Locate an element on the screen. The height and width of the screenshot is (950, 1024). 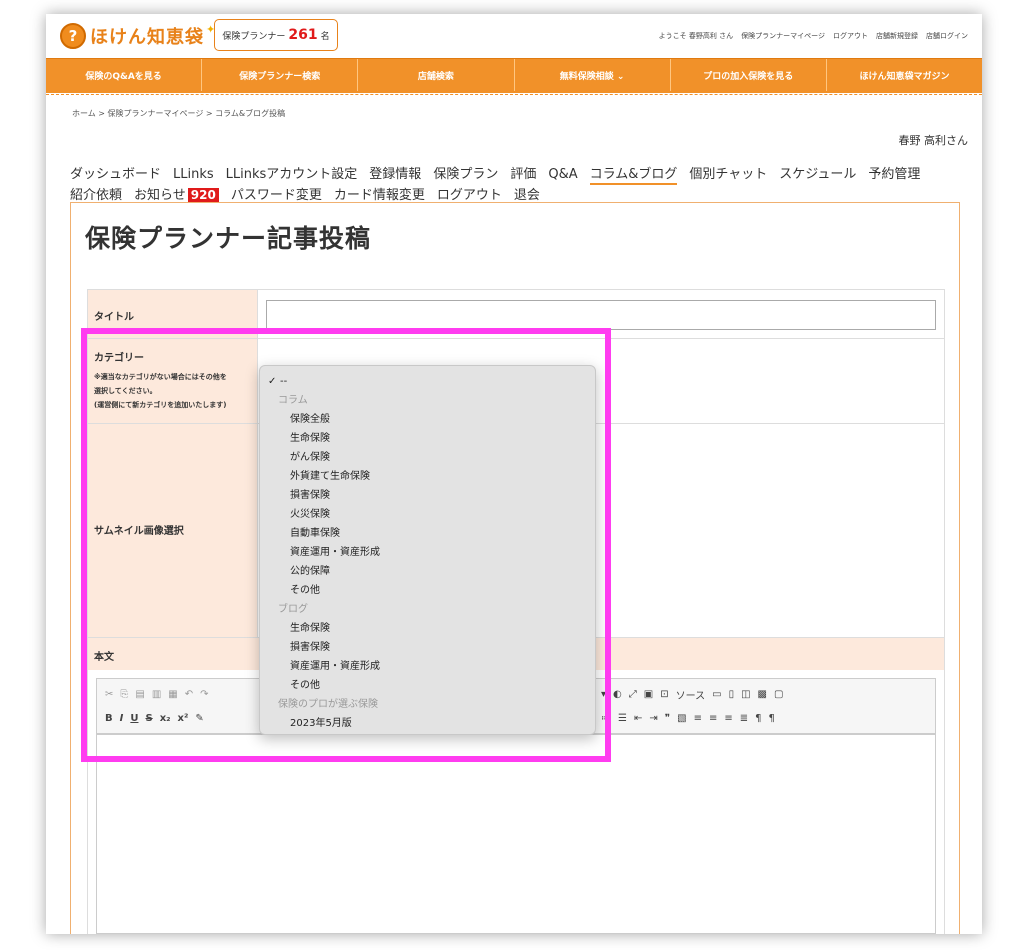
indent-icon: ⇥ is located at coordinates (653, 718).